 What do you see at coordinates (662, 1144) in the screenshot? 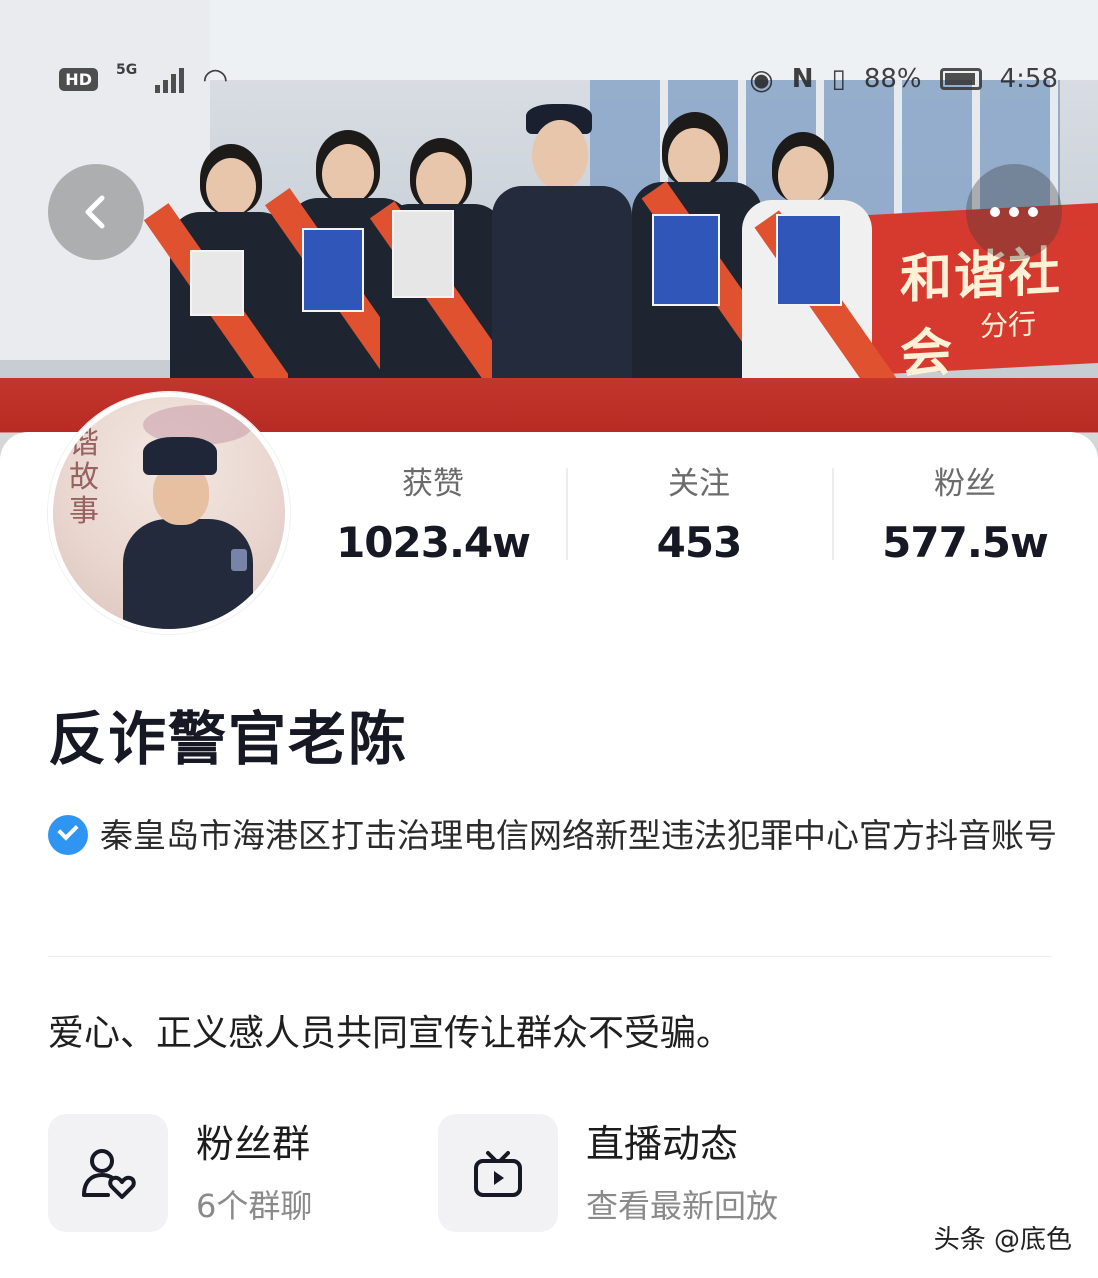
I see `live-title: 直播动态` at bounding box center [662, 1144].